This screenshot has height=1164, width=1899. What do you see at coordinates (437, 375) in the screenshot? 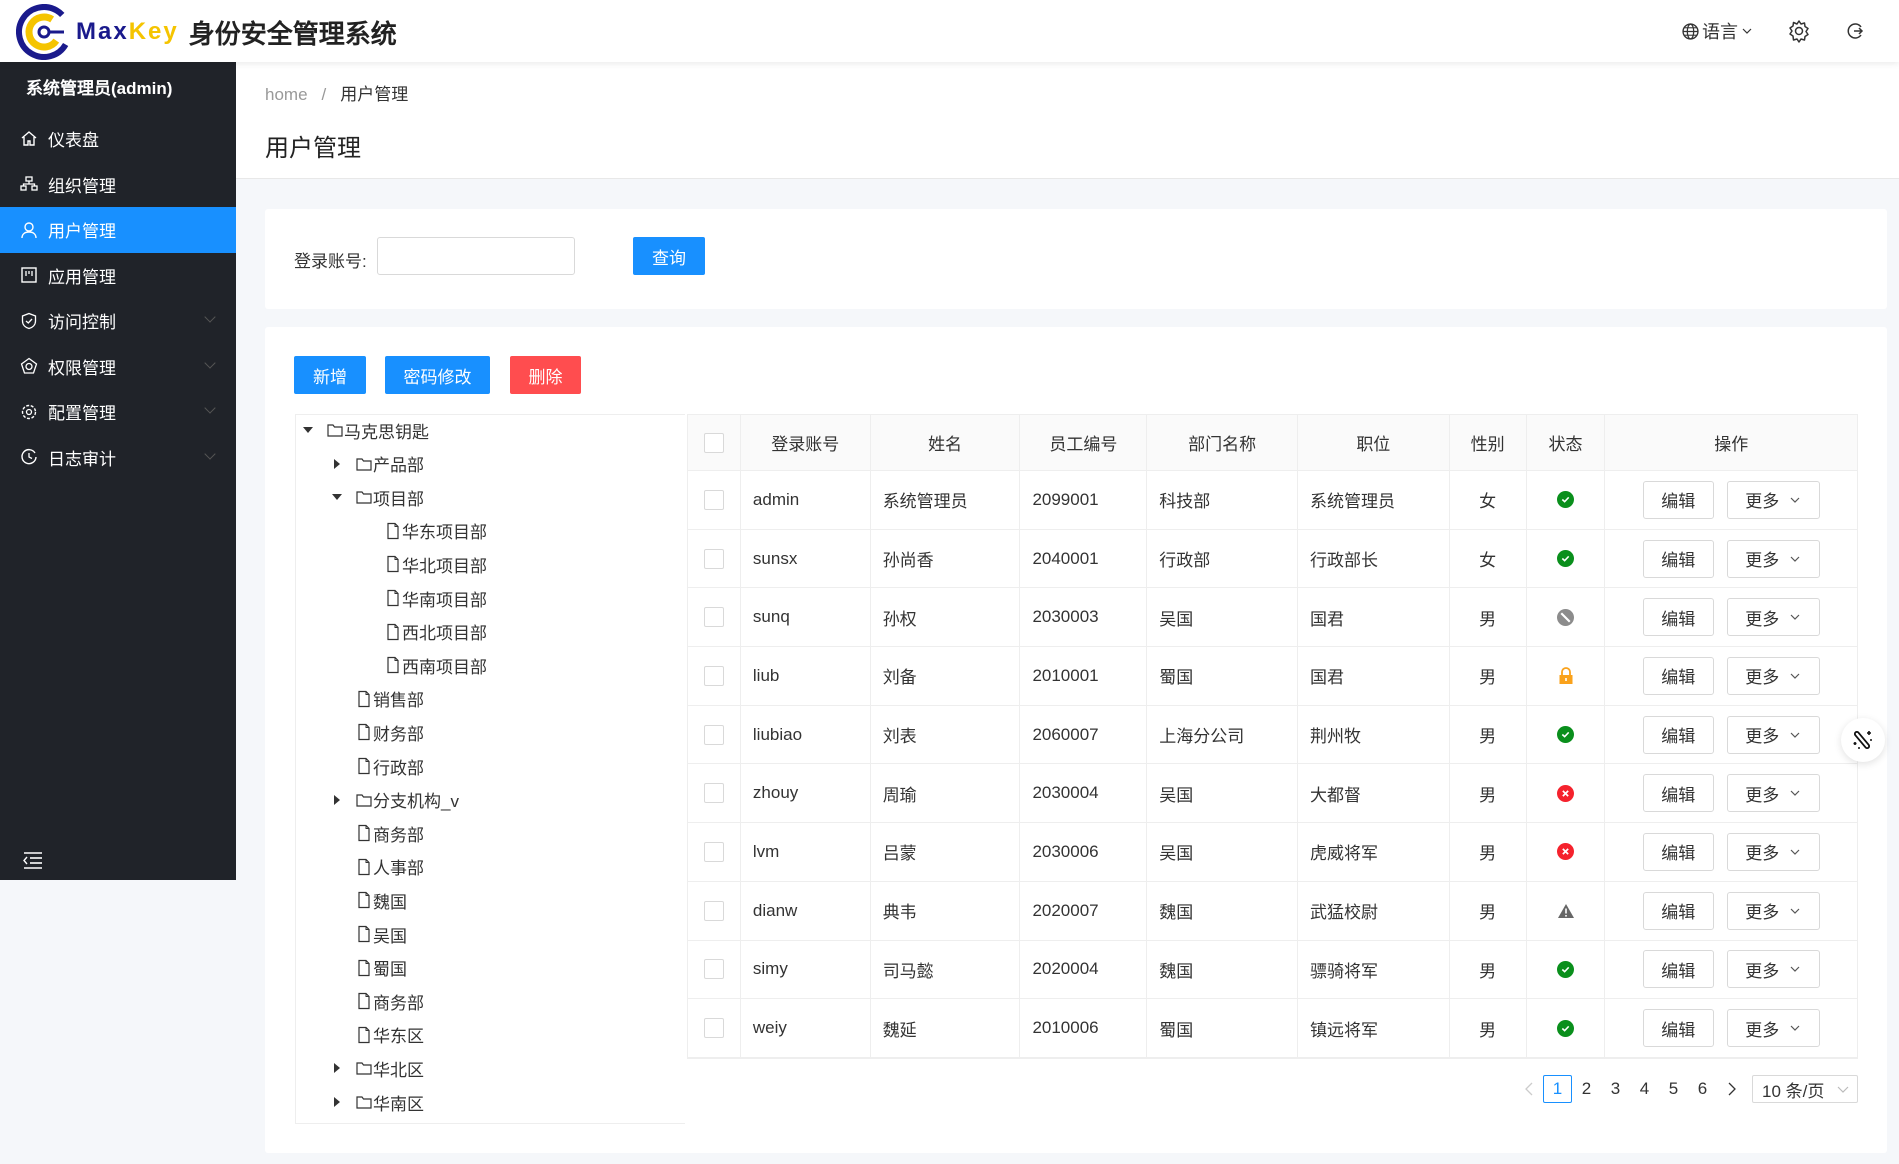
I see `change-password-button: 密码修改` at bounding box center [437, 375].